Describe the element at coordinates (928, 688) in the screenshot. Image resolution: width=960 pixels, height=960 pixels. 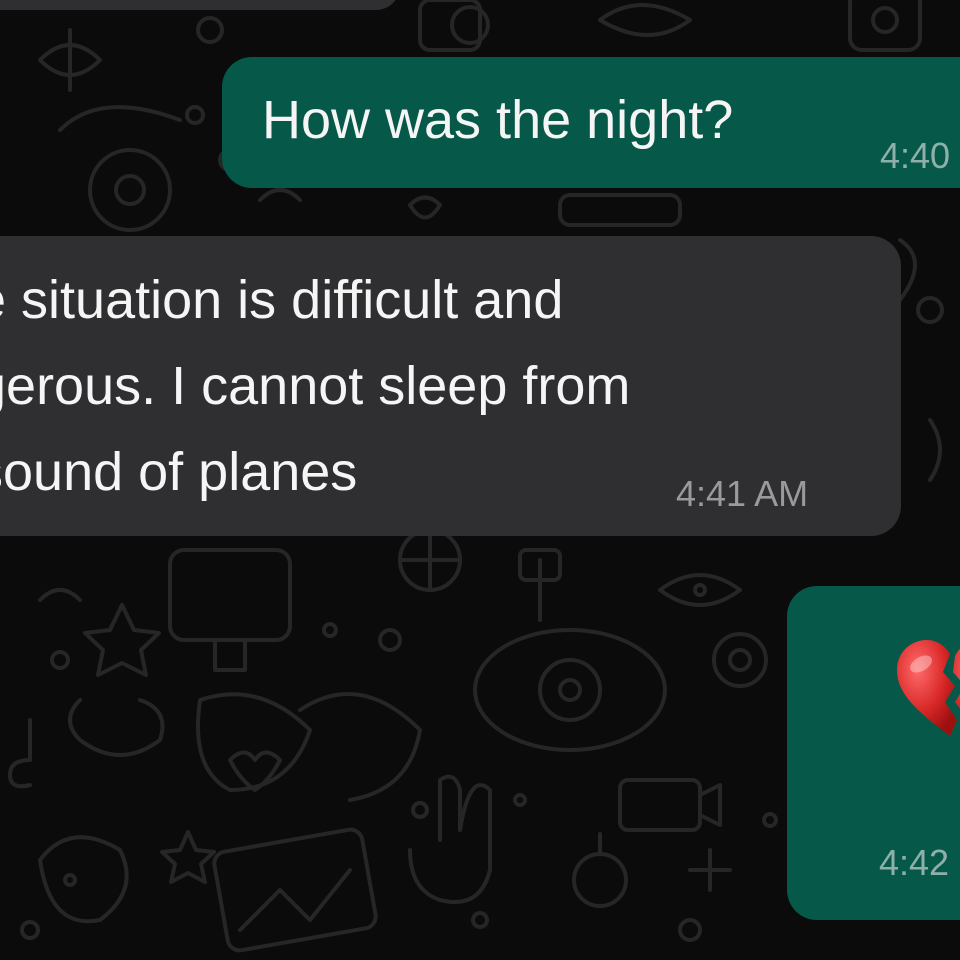
I see `broken-heart-icon` at that location.